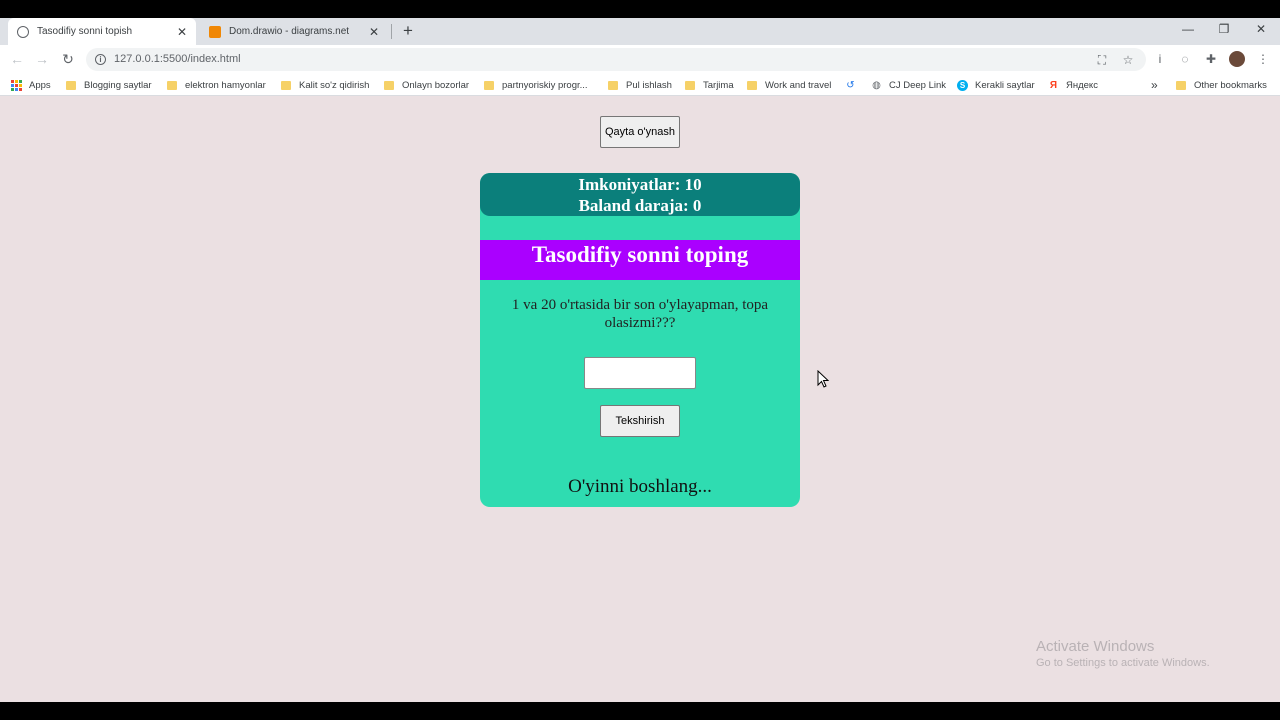  What do you see at coordinates (1128, 60) in the screenshot?
I see `star-icon: ☆` at bounding box center [1128, 60].